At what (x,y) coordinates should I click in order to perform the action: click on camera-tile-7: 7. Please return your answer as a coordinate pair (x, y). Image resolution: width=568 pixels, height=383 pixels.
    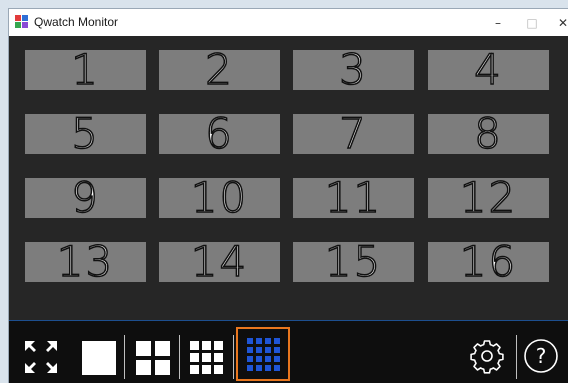
    Looking at the image, I should click on (353, 133).